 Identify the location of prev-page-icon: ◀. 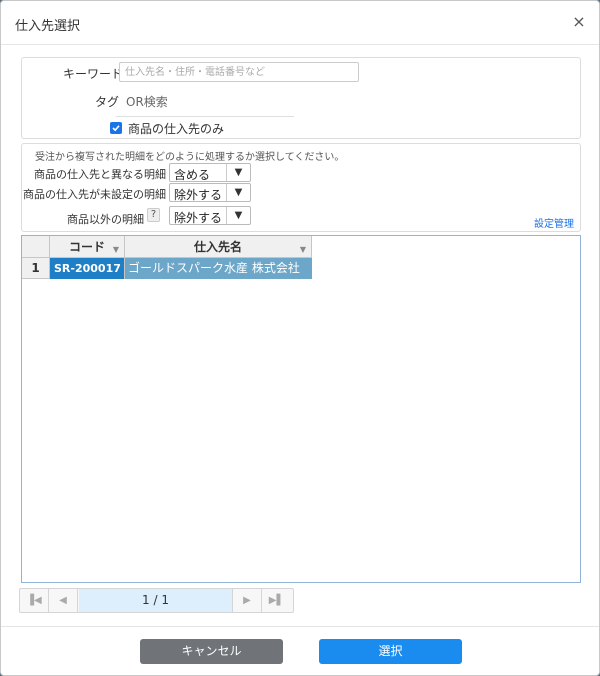
(63, 600).